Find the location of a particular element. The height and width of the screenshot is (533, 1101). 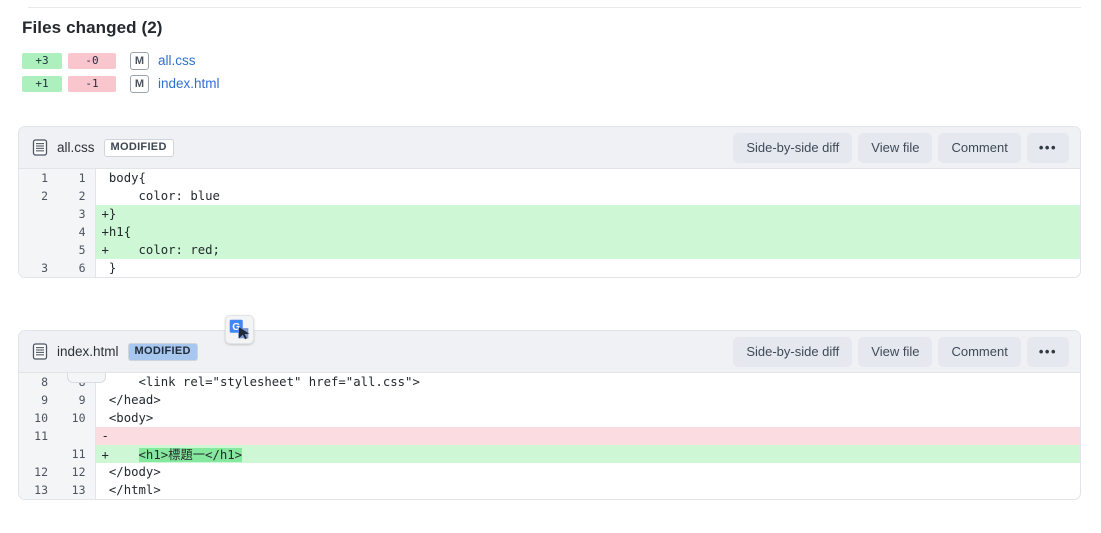

diff-line-del: 11 - is located at coordinates (549, 436).